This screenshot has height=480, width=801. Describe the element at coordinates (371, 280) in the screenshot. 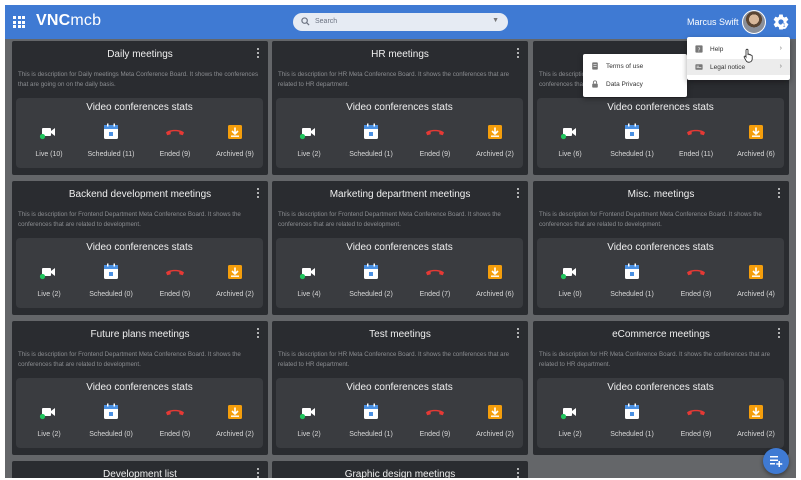

I see `stat-scheduled: Scheduled (2)` at that location.